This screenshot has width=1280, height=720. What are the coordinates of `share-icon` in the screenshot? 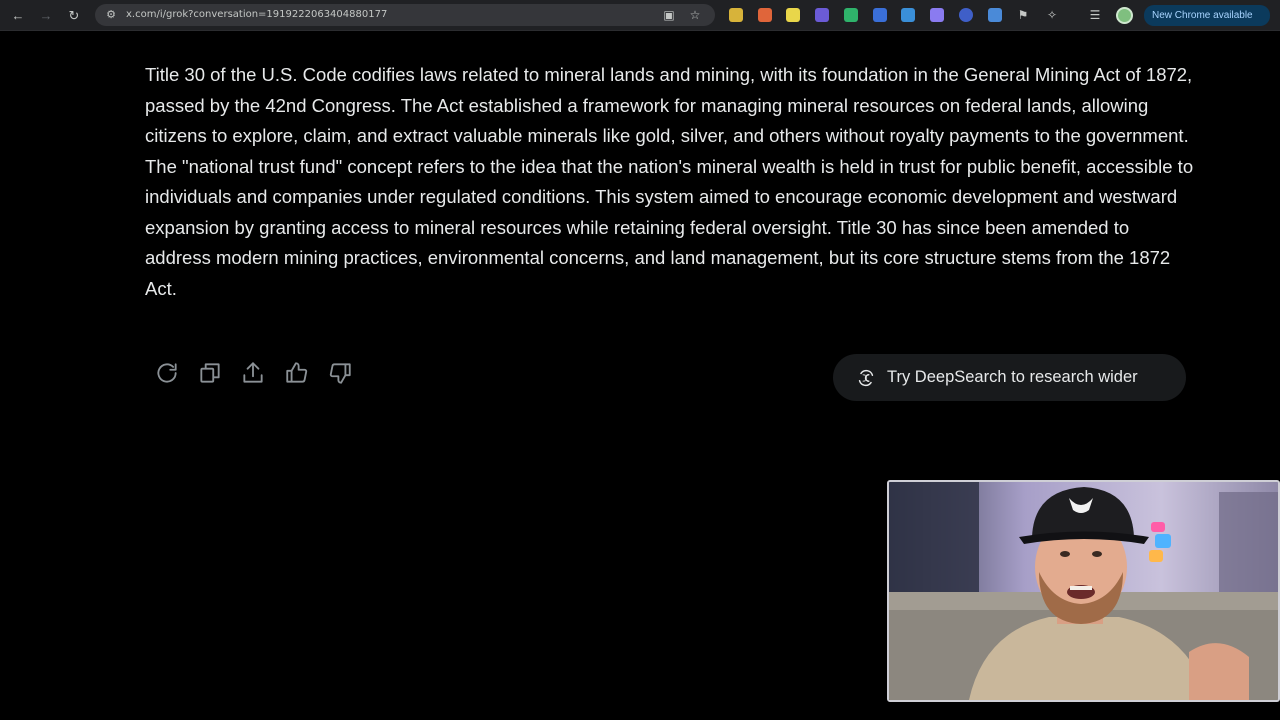 It's located at (253, 373).